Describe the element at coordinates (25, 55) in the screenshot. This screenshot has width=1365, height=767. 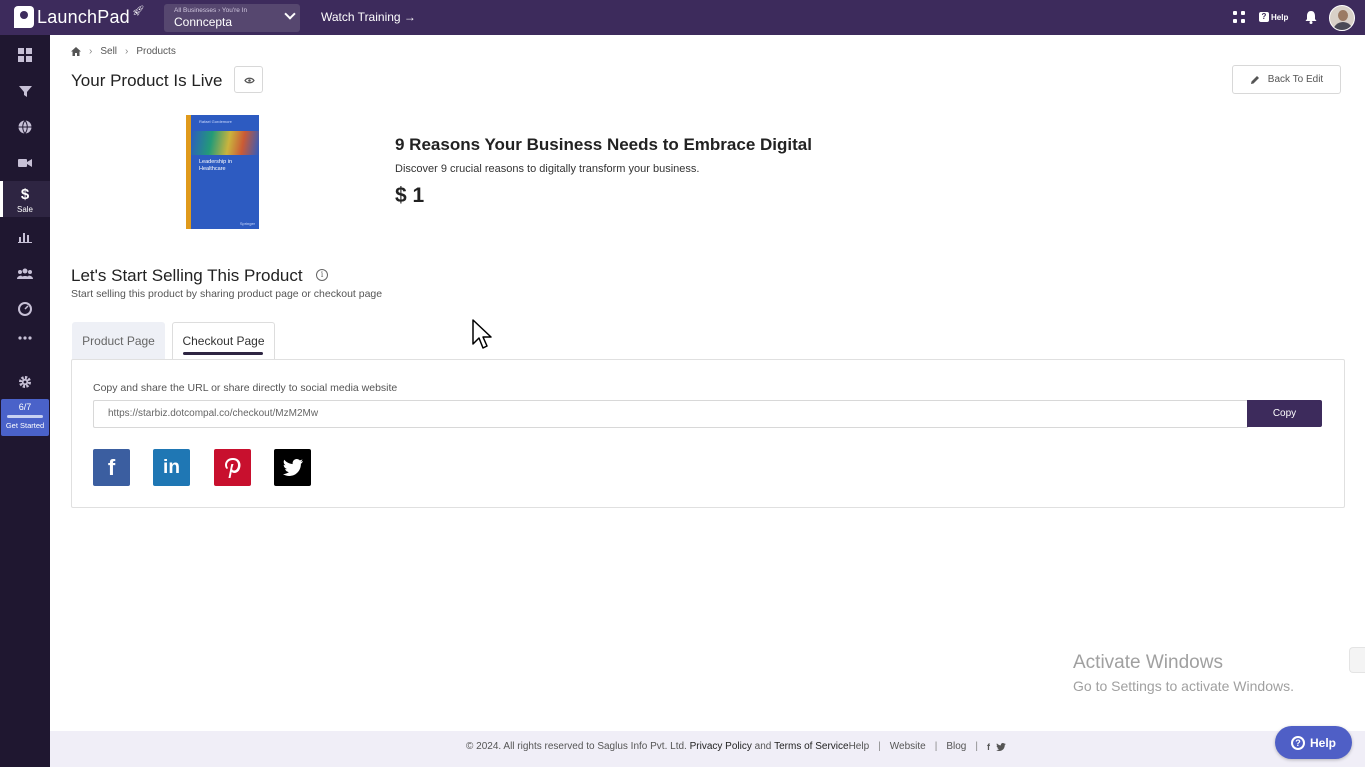
I see `dashboard-icon` at that location.